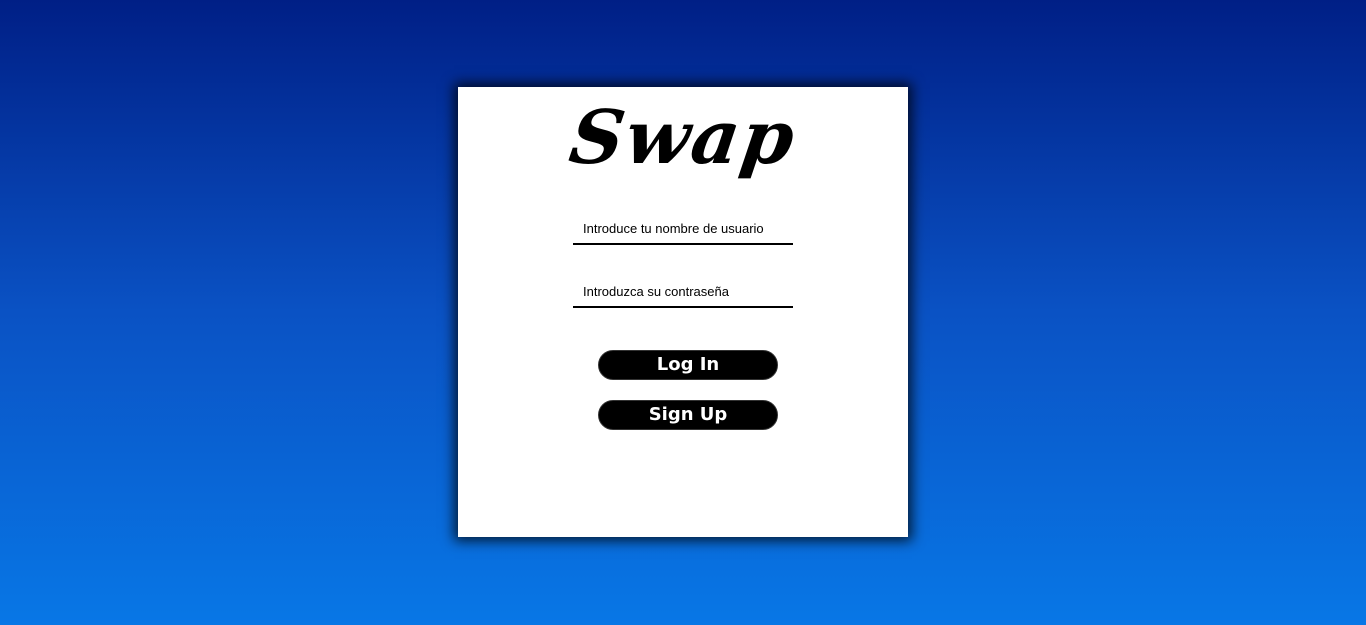 The height and width of the screenshot is (625, 1366). Describe the element at coordinates (683, 229) in the screenshot. I see `username-input` at that location.